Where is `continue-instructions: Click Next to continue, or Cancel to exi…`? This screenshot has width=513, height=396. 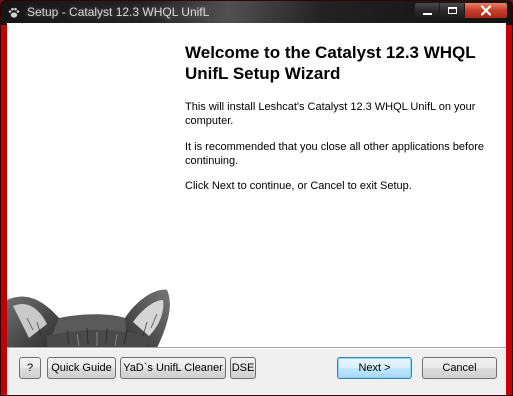 continue-instructions: Click Next to continue, or Cancel to exi… is located at coordinates (298, 186).